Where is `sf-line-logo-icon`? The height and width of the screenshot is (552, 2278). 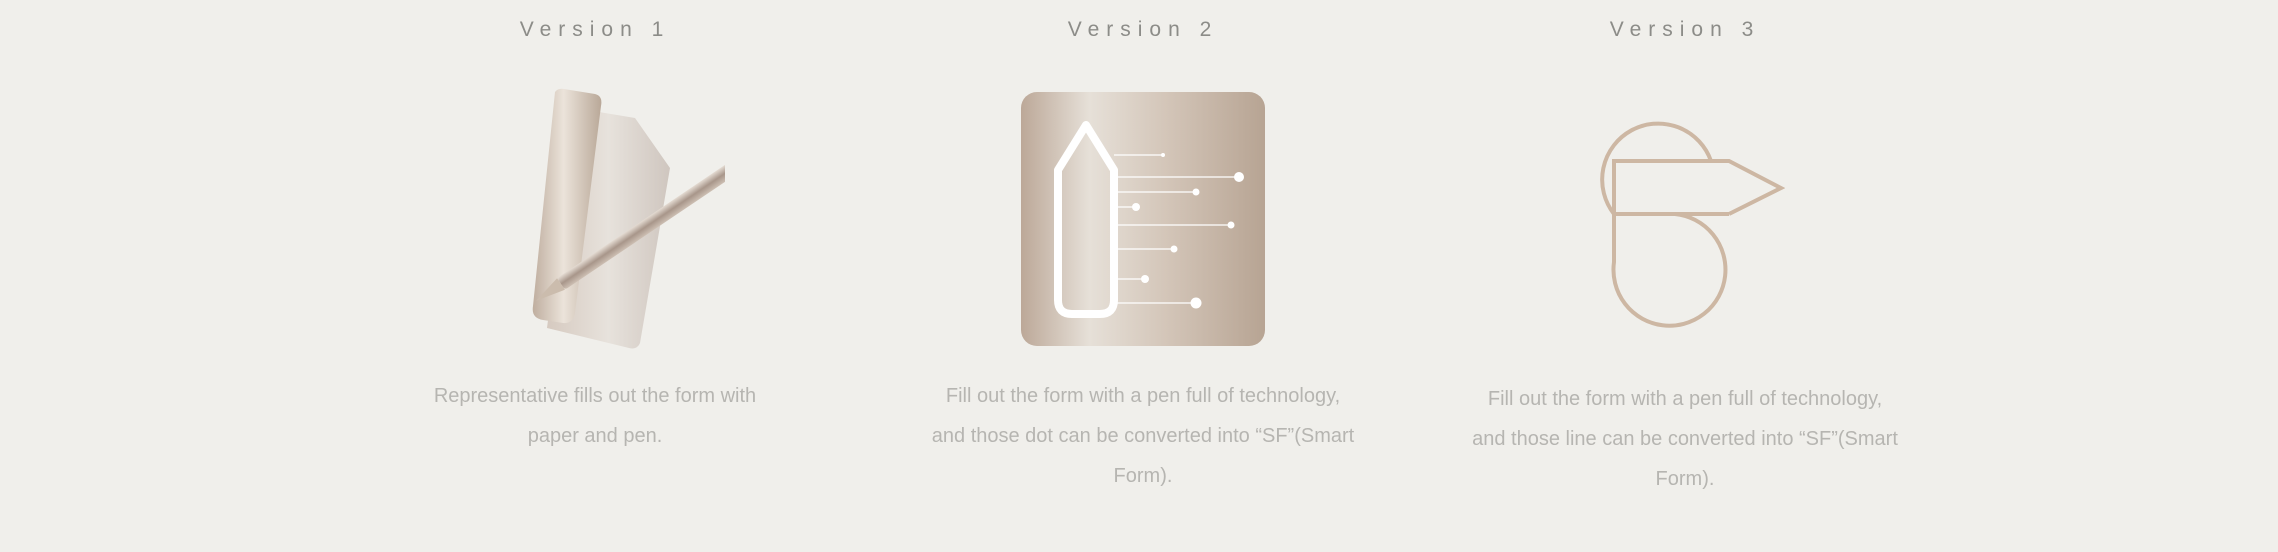
sf-line-logo-icon is located at coordinates (1692, 224).